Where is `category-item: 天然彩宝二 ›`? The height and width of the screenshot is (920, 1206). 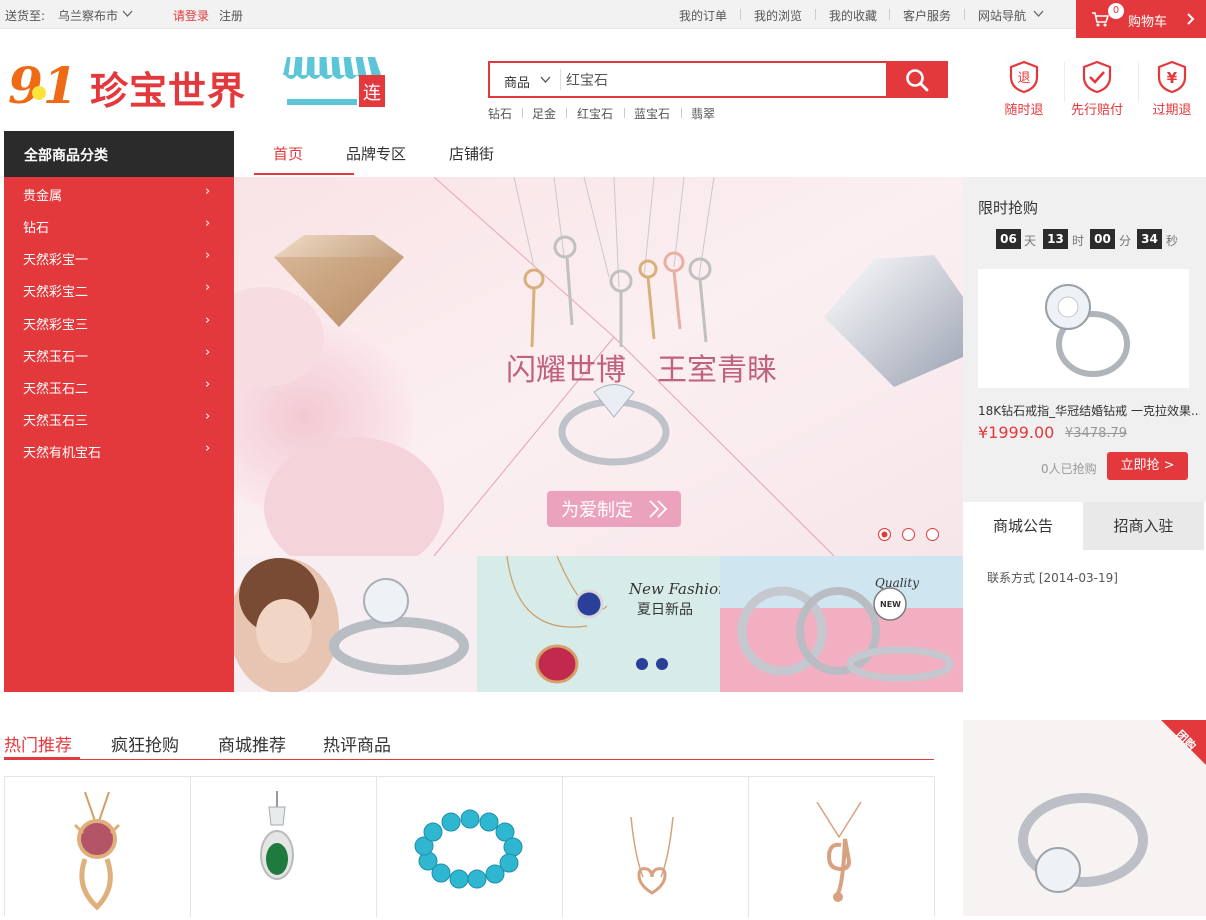
category-item: 天然彩宝二 › is located at coordinates (119, 289).